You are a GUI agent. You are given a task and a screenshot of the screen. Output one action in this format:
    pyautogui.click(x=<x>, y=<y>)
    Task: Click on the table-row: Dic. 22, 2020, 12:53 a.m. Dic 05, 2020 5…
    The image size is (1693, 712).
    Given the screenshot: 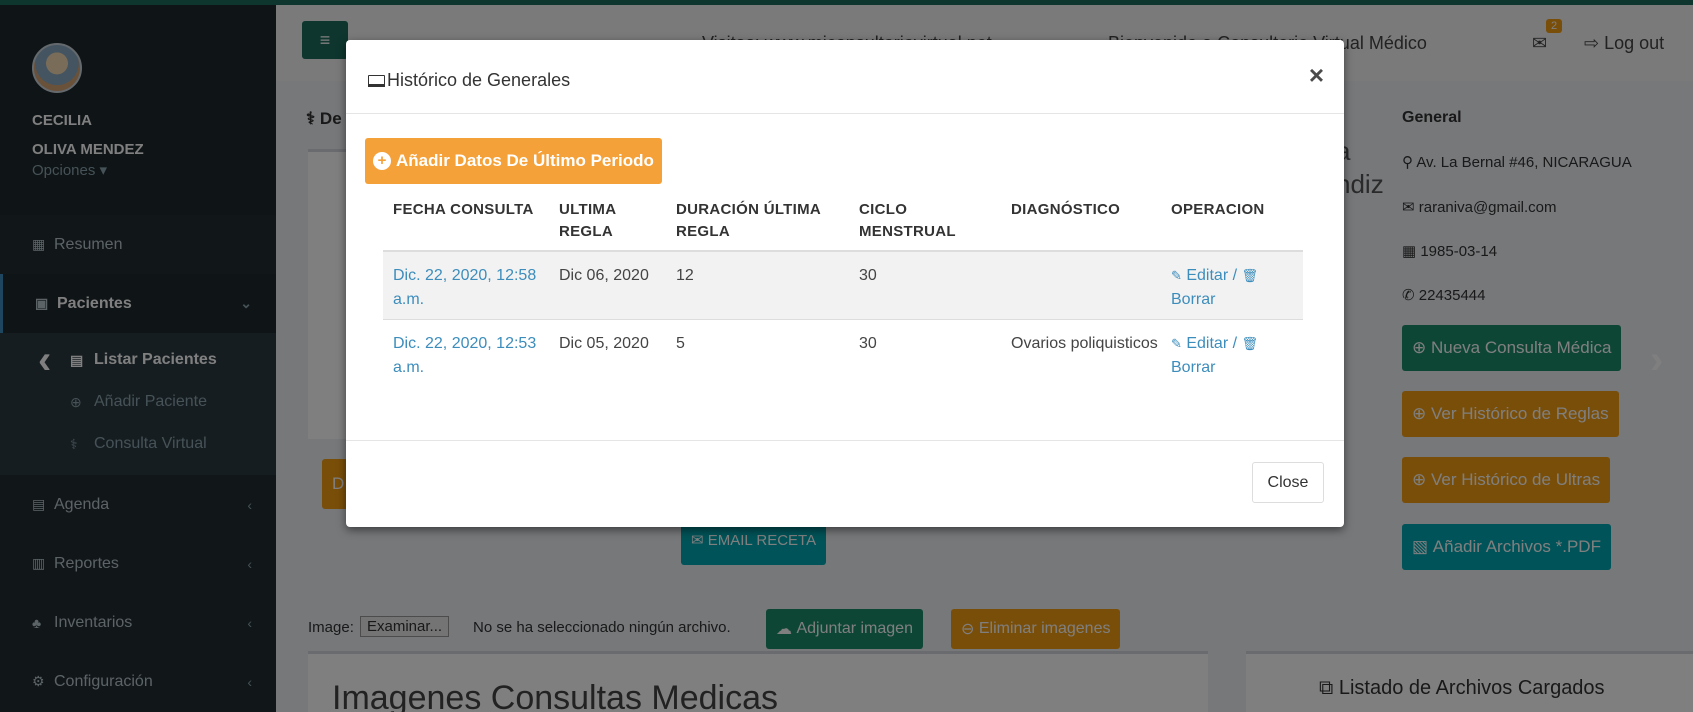 What is the action you would take?
    pyautogui.click(x=843, y=354)
    